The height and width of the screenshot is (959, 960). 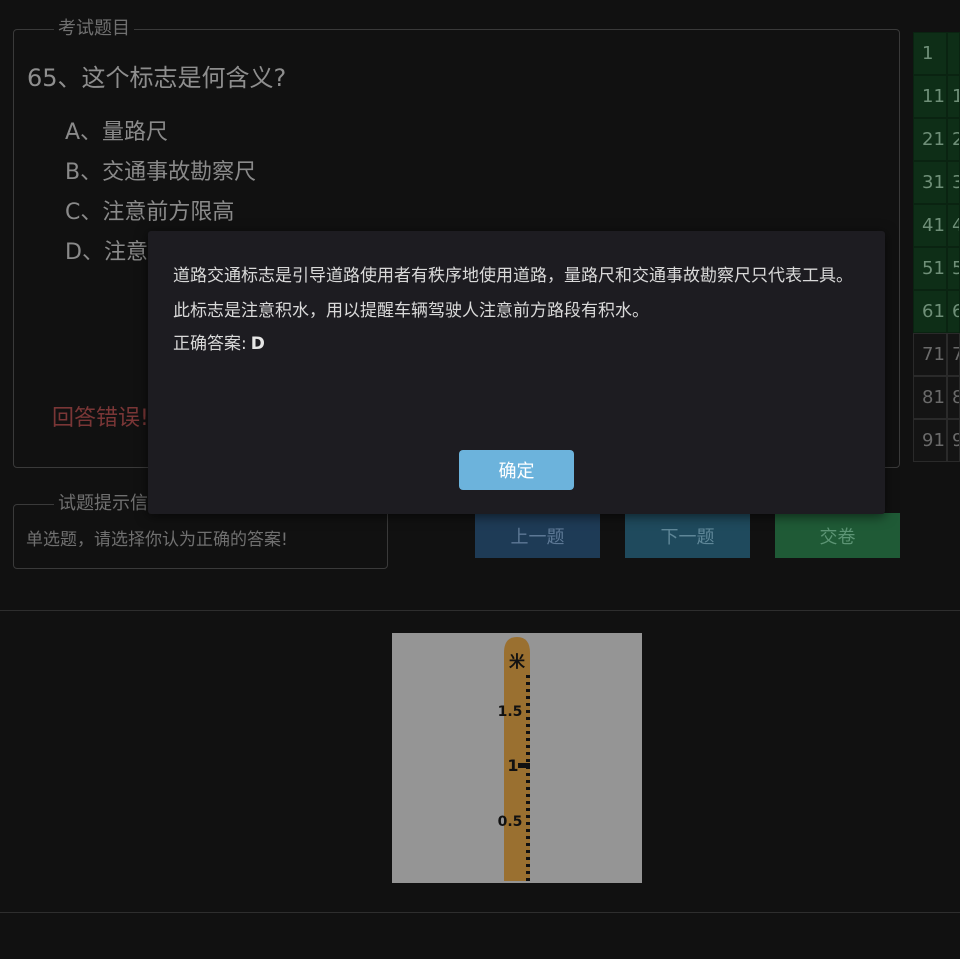 I want to click on divider-bottom, so click(x=480, y=912).